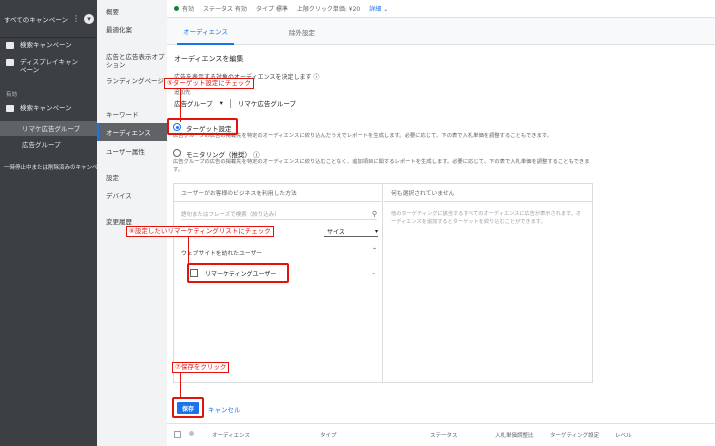 The height and width of the screenshot is (446, 715). Describe the element at coordinates (374, 251) in the screenshot. I see `chevron-up-icon: ⌃` at that location.